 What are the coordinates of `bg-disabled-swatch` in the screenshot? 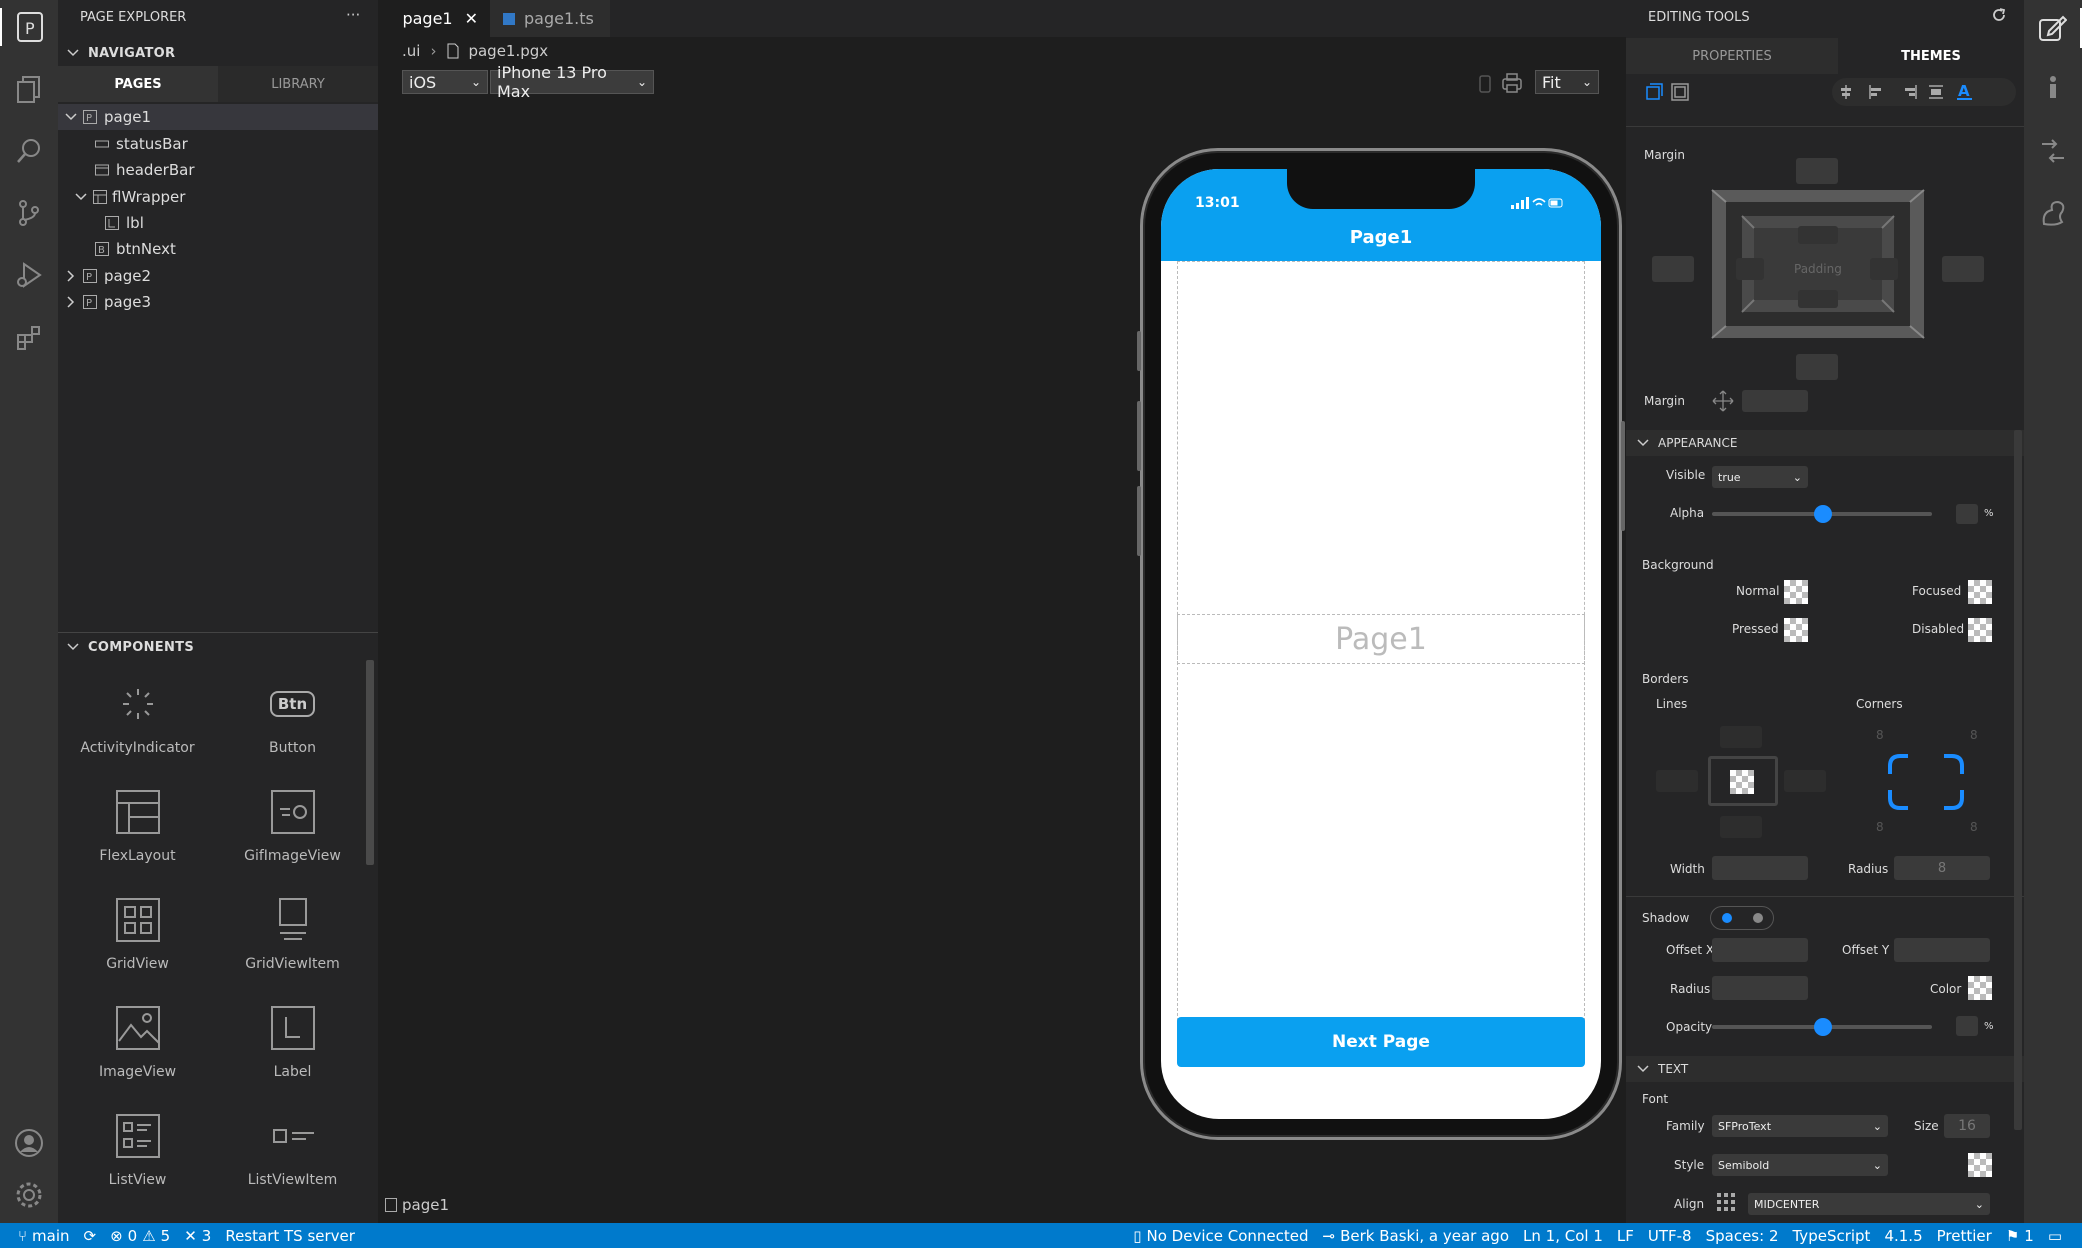 It's located at (1980, 630).